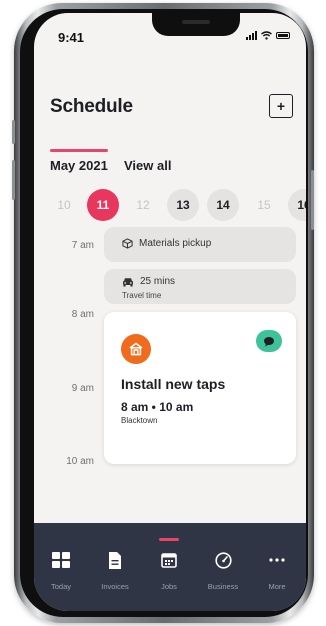  Describe the element at coordinates (115, 560) in the screenshot. I see `document-icon` at that location.